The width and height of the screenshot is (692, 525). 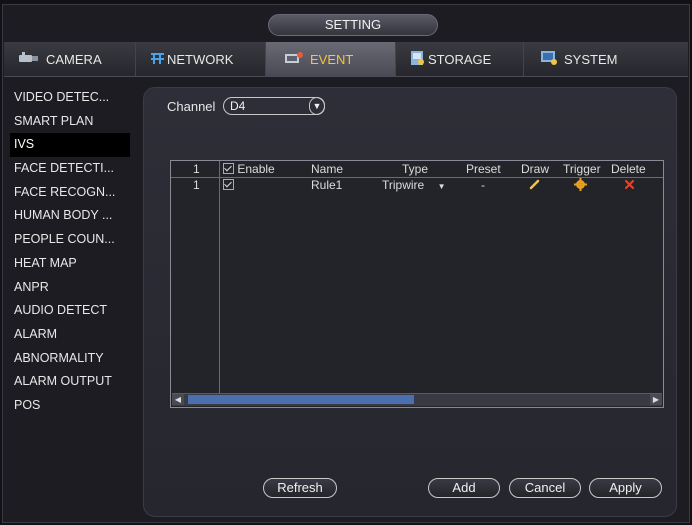 What do you see at coordinates (418, 59) in the screenshot?
I see `storage-icon` at bounding box center [418, 59].